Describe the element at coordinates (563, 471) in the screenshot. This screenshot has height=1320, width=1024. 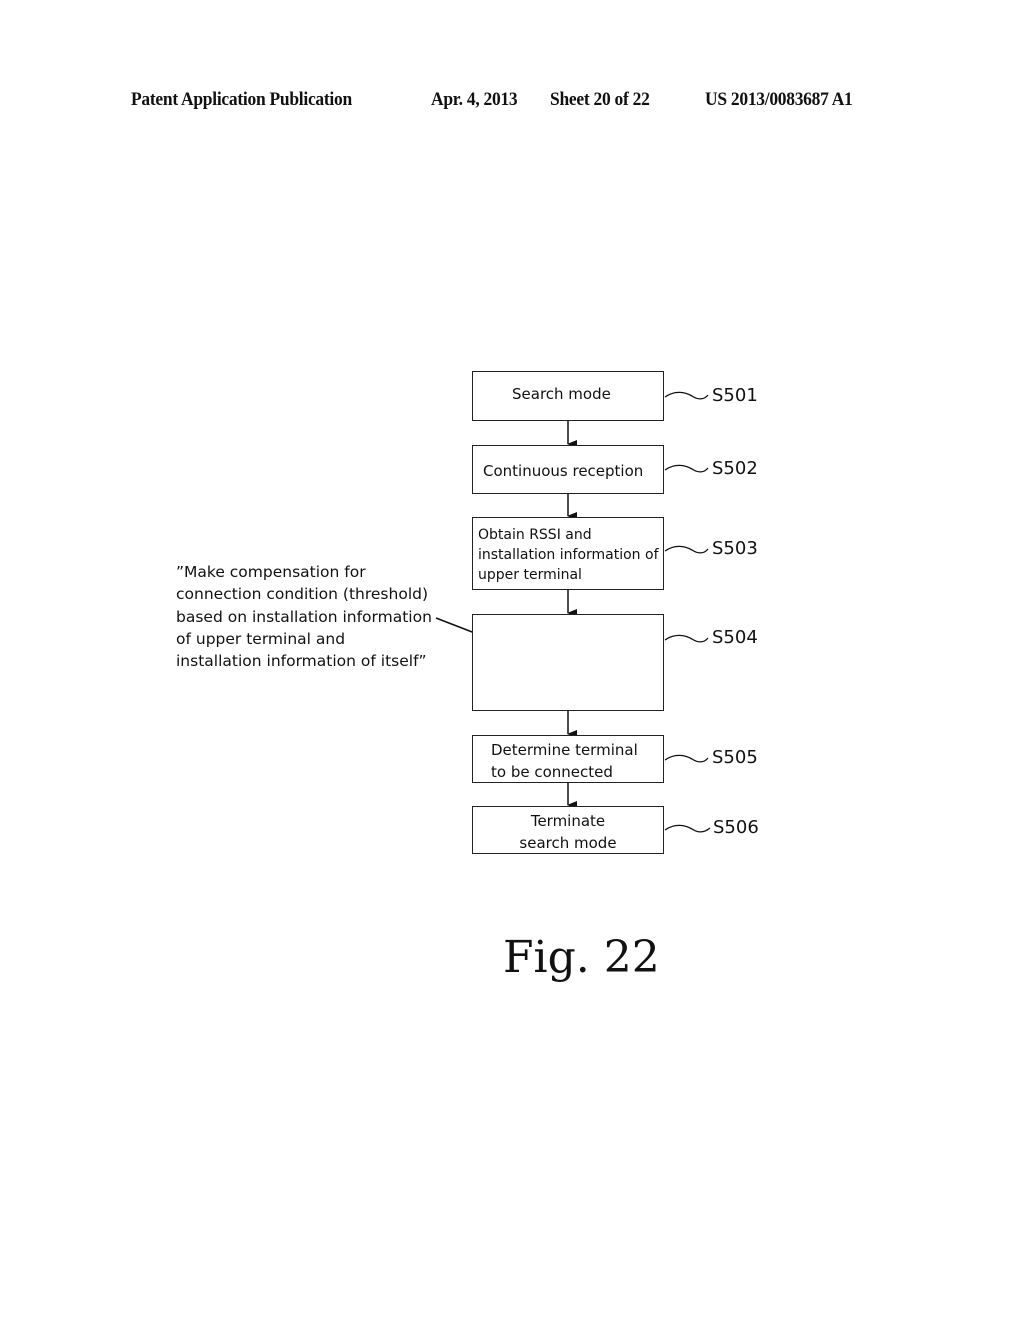
I see `step-text: Continuous reception` at that location.